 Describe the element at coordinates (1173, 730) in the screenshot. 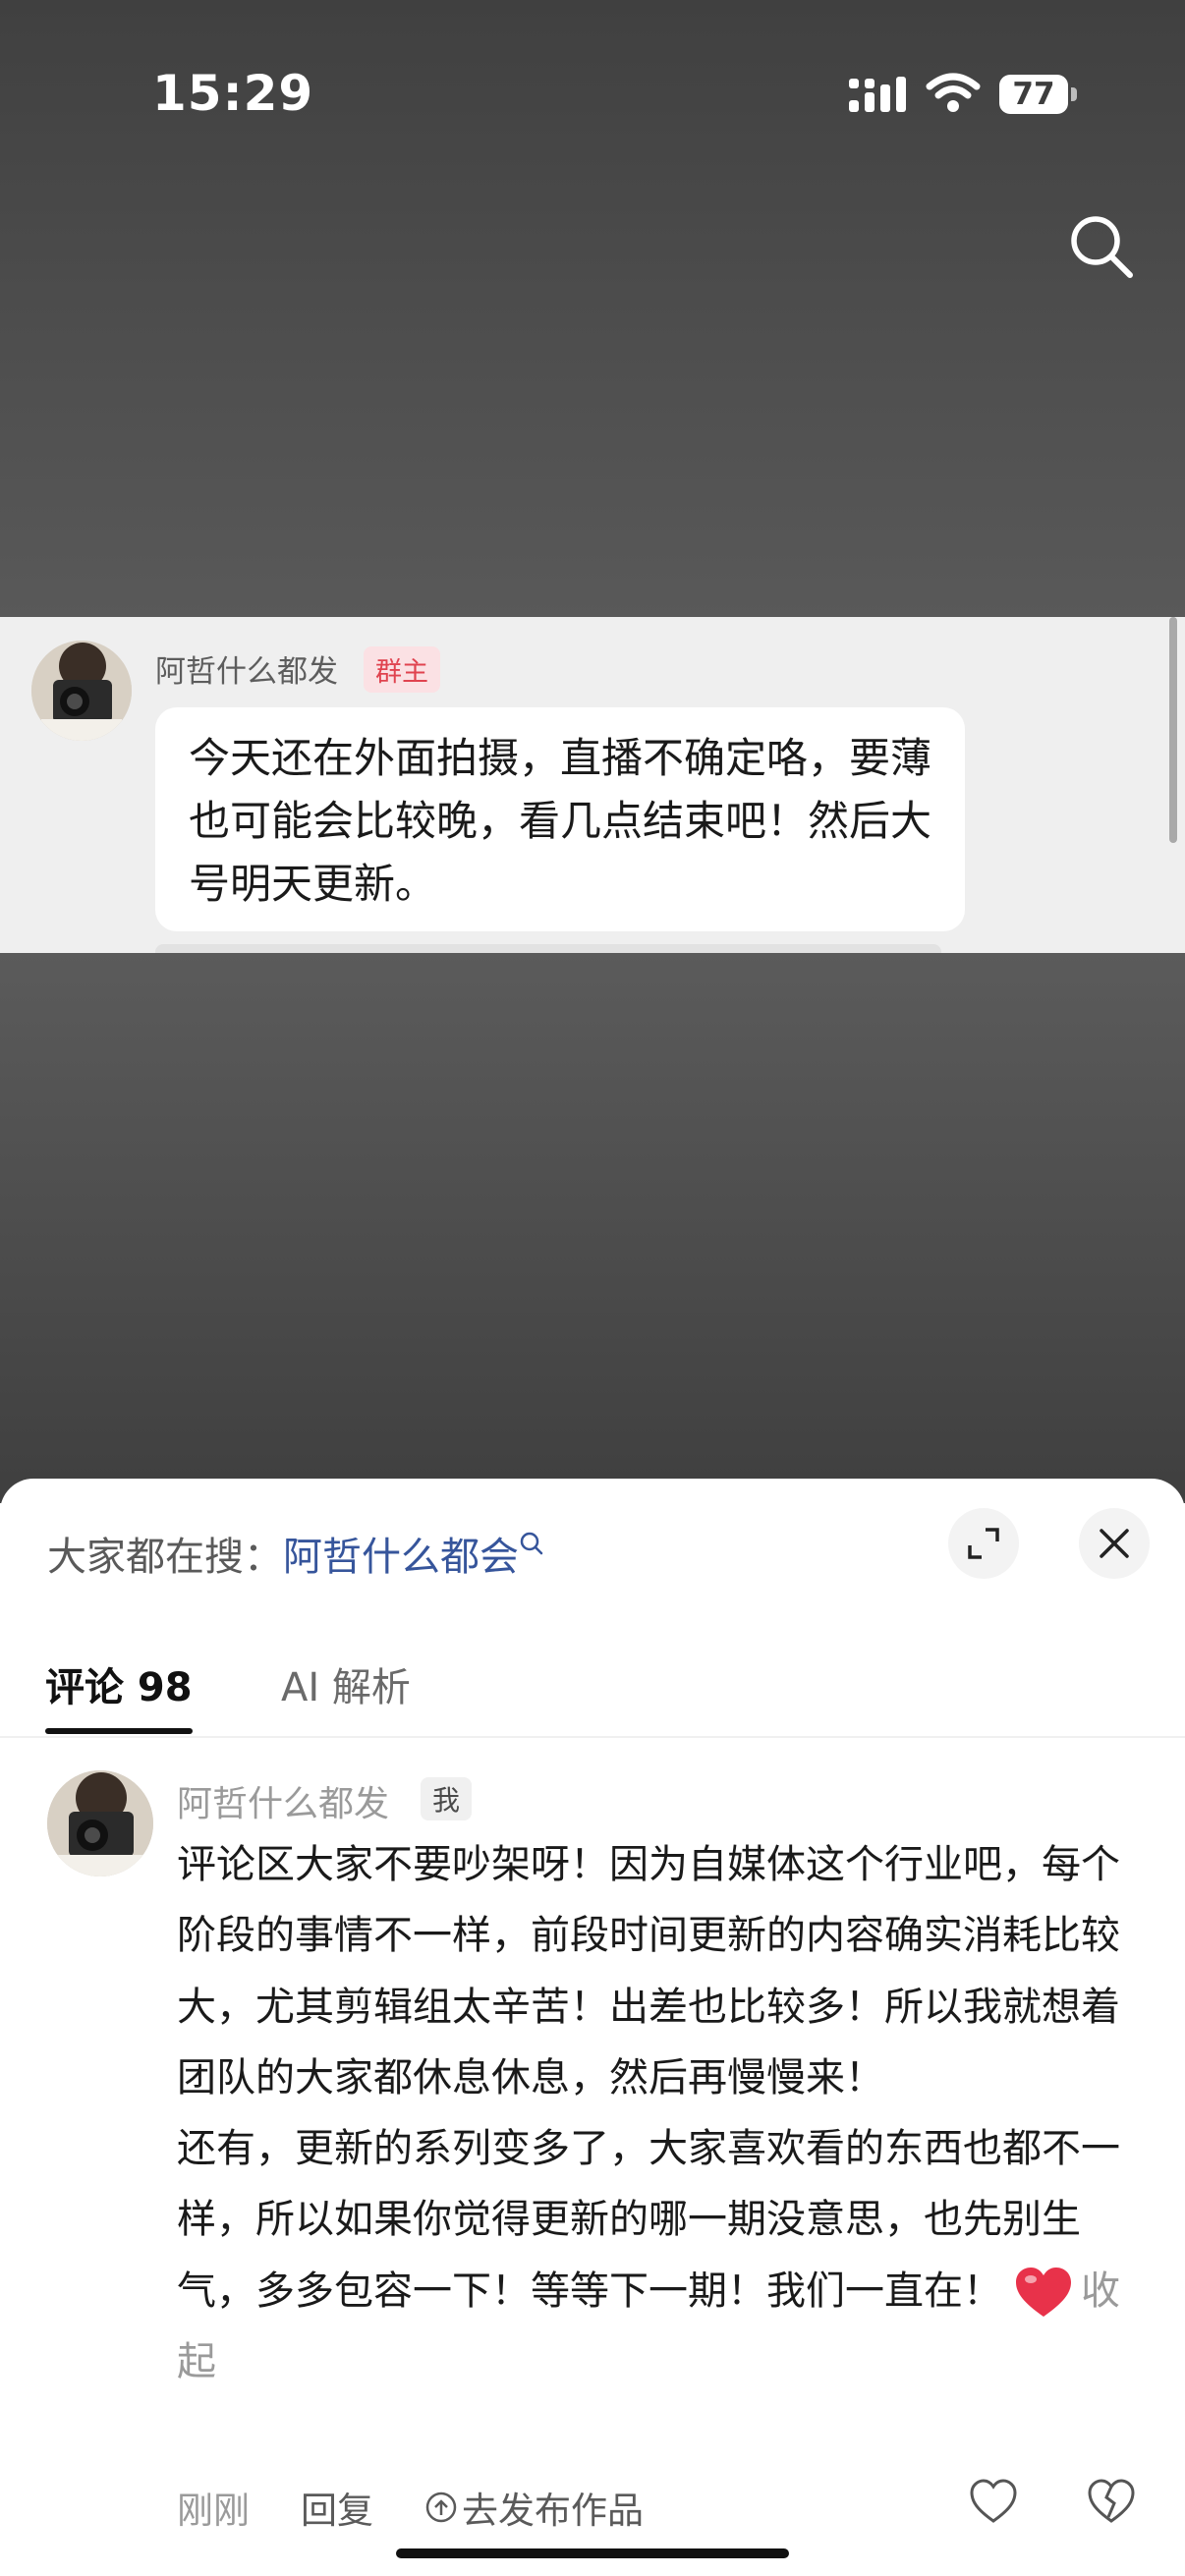

I see `scrollbar` at that location.